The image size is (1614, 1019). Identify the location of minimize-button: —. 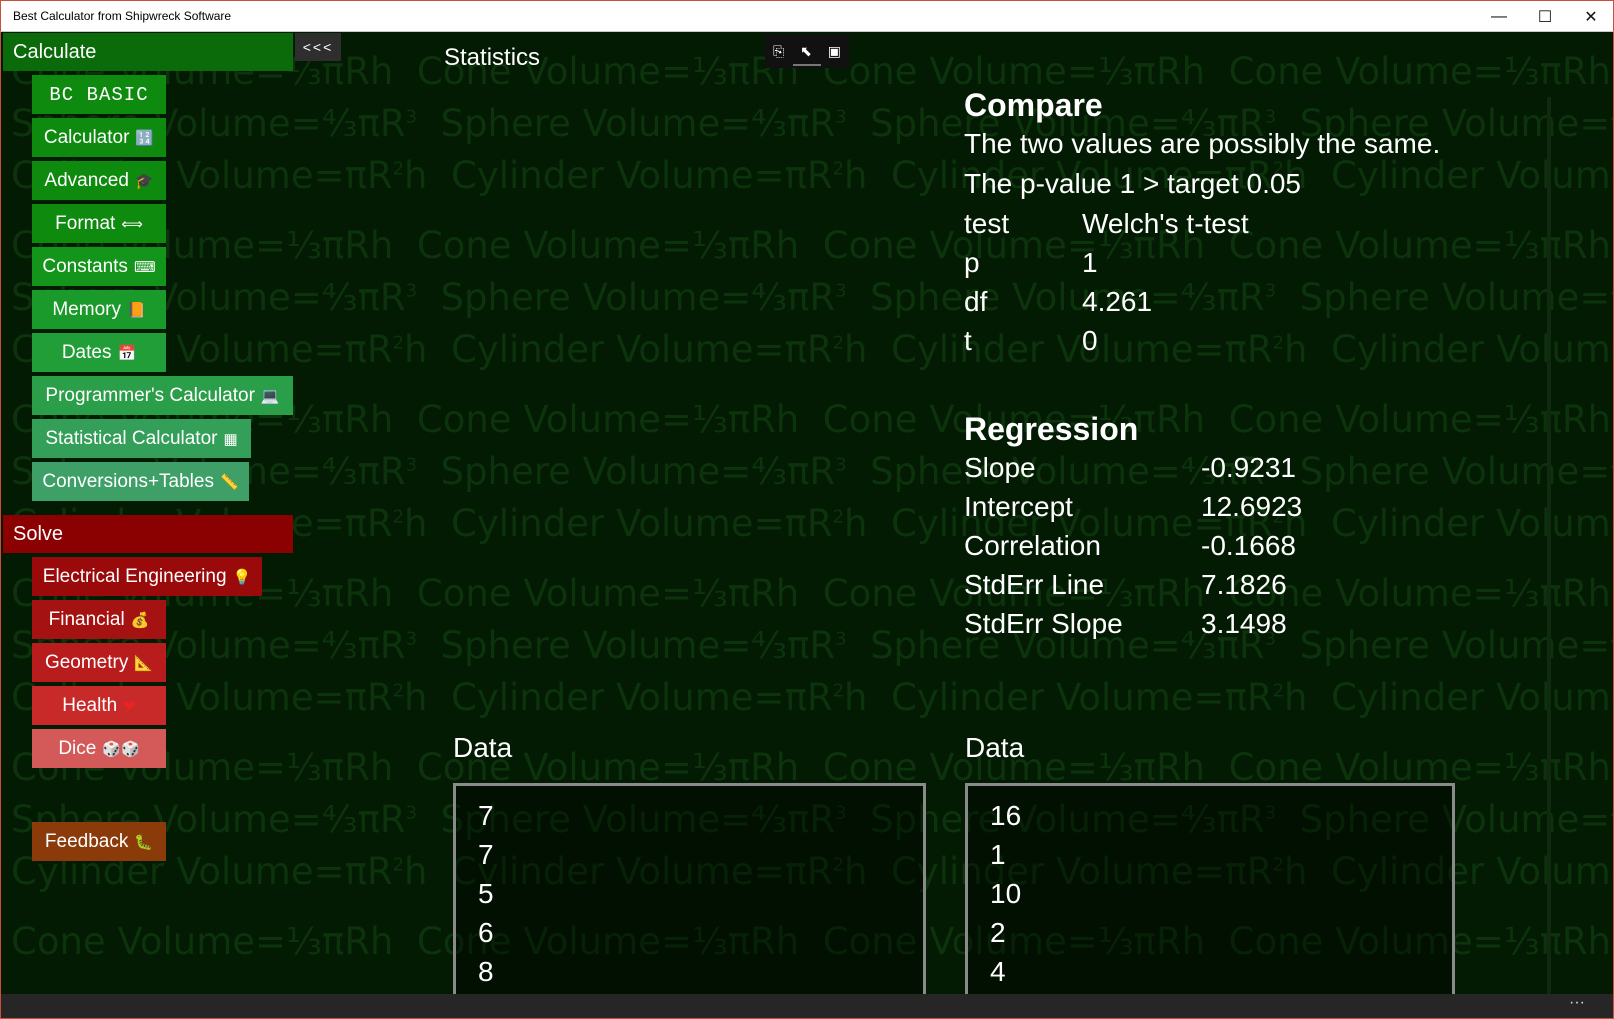
(1499, 16).